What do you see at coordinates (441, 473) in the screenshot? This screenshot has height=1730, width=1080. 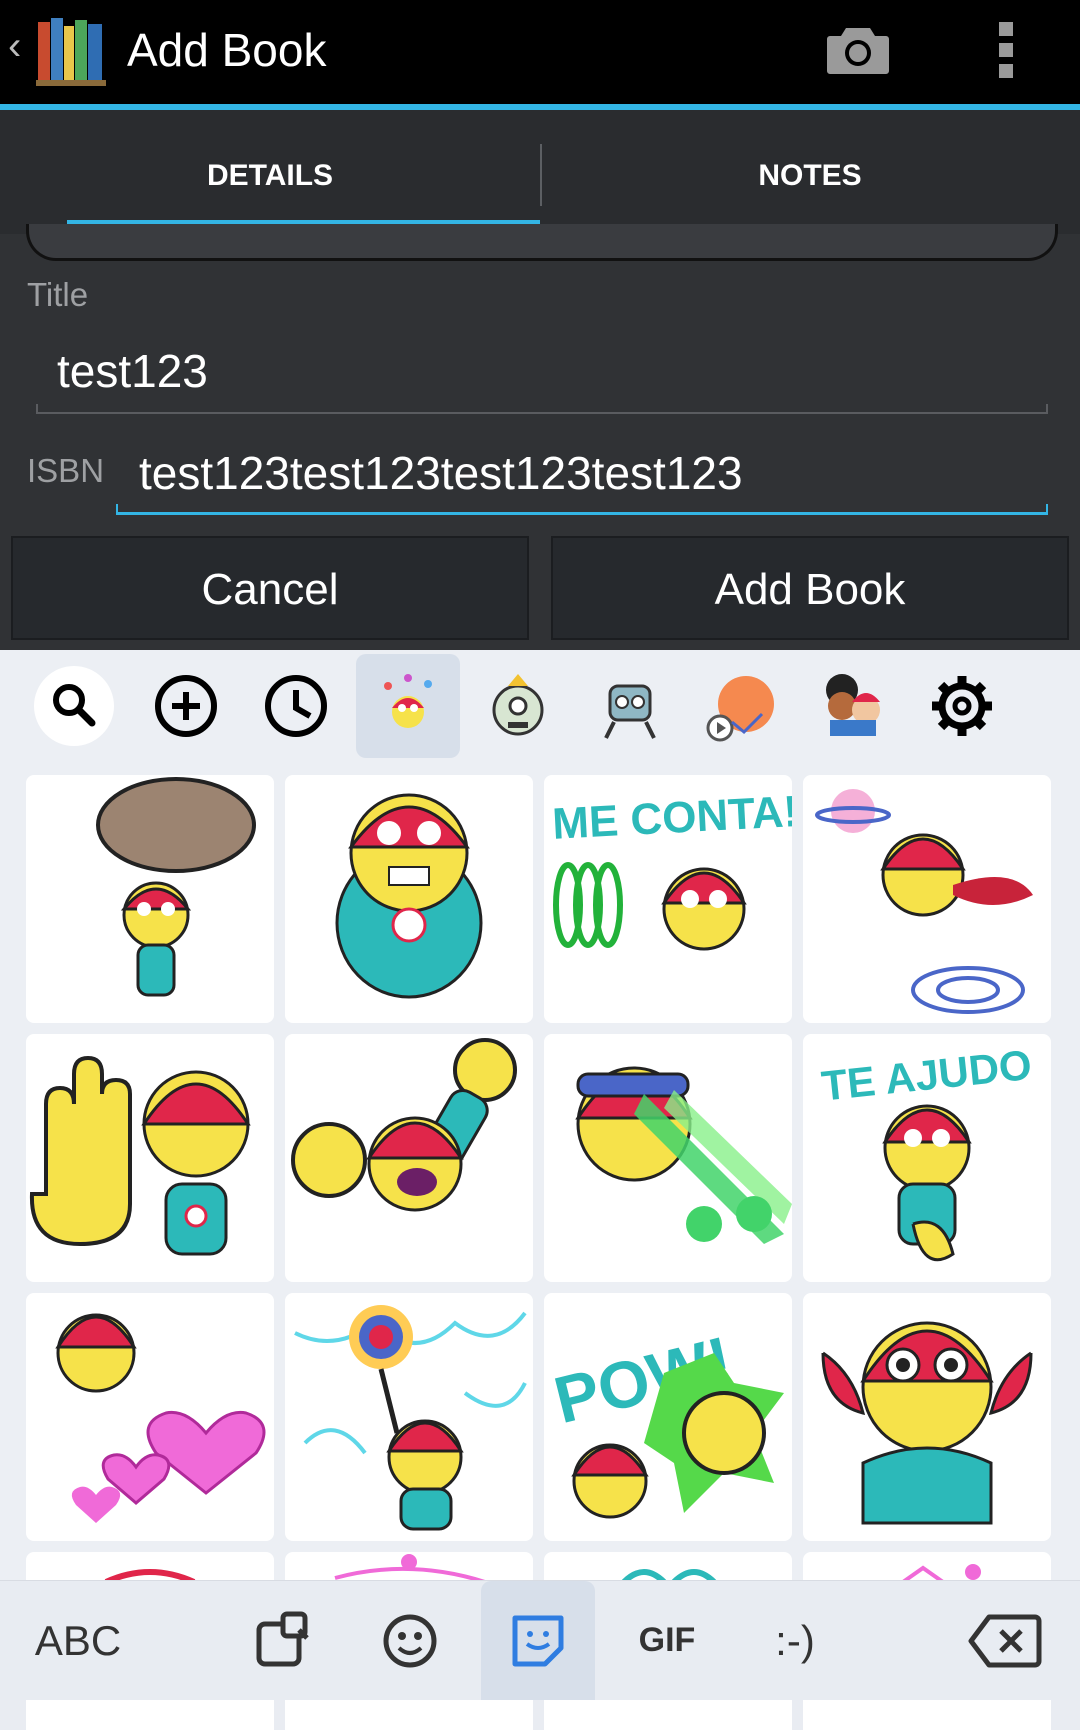 I see `isbn-field: test123test123test123test123` at bounding box center [441, 473].